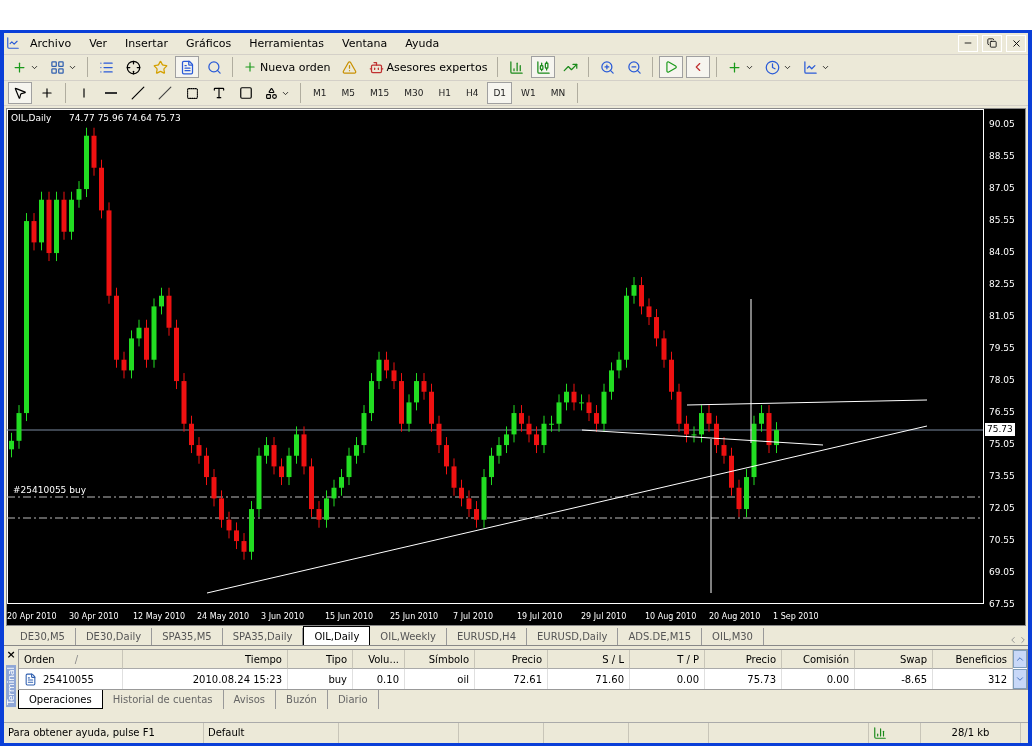  Describe the element at coordinates (733, 637) in the screenshot. I see `chart-tab: OIL,M30` at that location.